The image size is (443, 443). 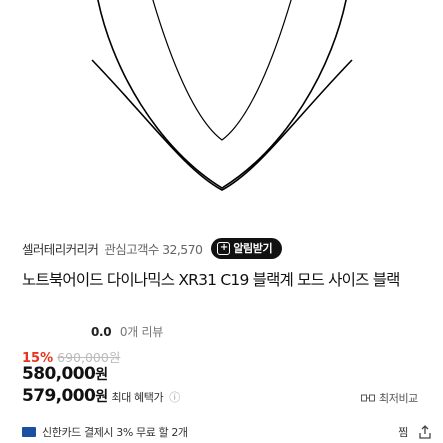 I want to click on max-price-label: 최대 혜택가, so click(x=137, y=397).